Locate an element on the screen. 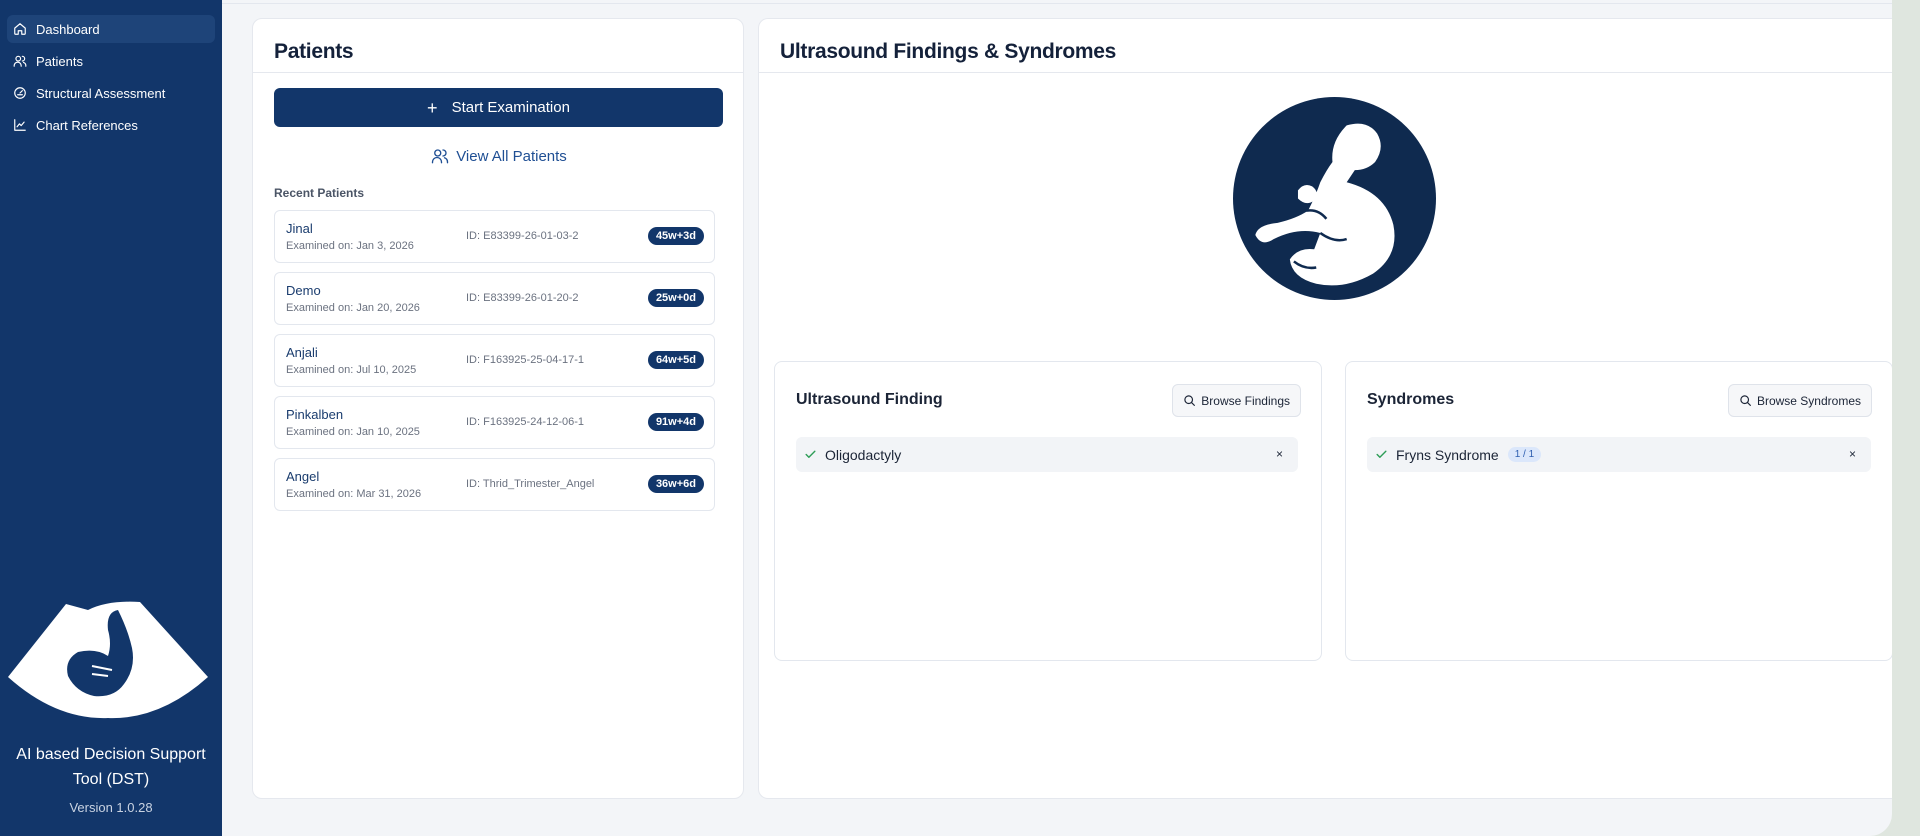 The image size is (1920, 836). syndromes-title: Syndromes is located at coordinates (1411, 399).